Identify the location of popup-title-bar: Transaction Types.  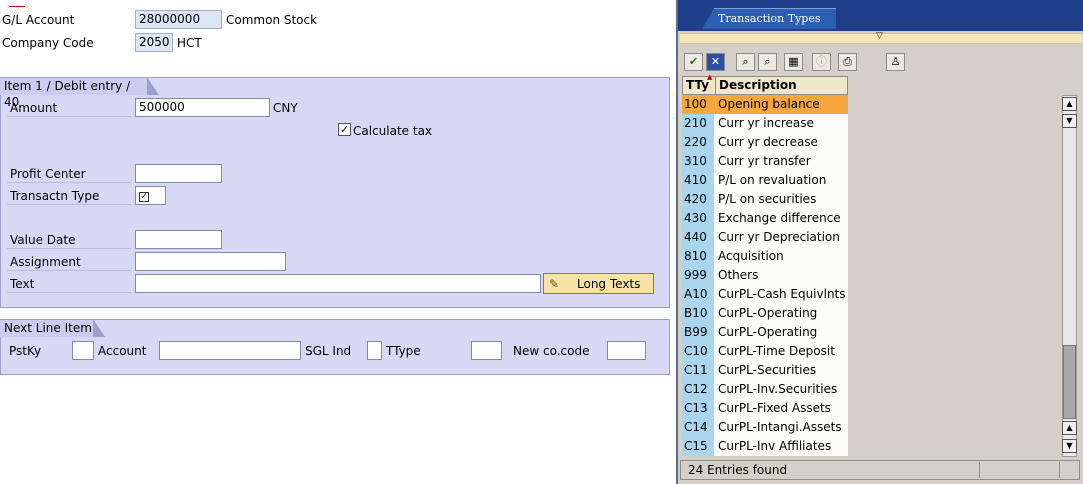
(880, 15).